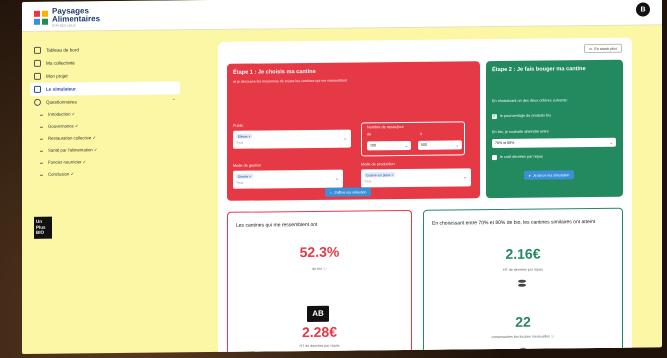 The image size is (667, 358). What do you see at coordinates (342, 16) in the screenshot?
I see `top-header: Paysages Alimentaires ÉTAT DES LIEUX B` at bounding box center [342, 16].